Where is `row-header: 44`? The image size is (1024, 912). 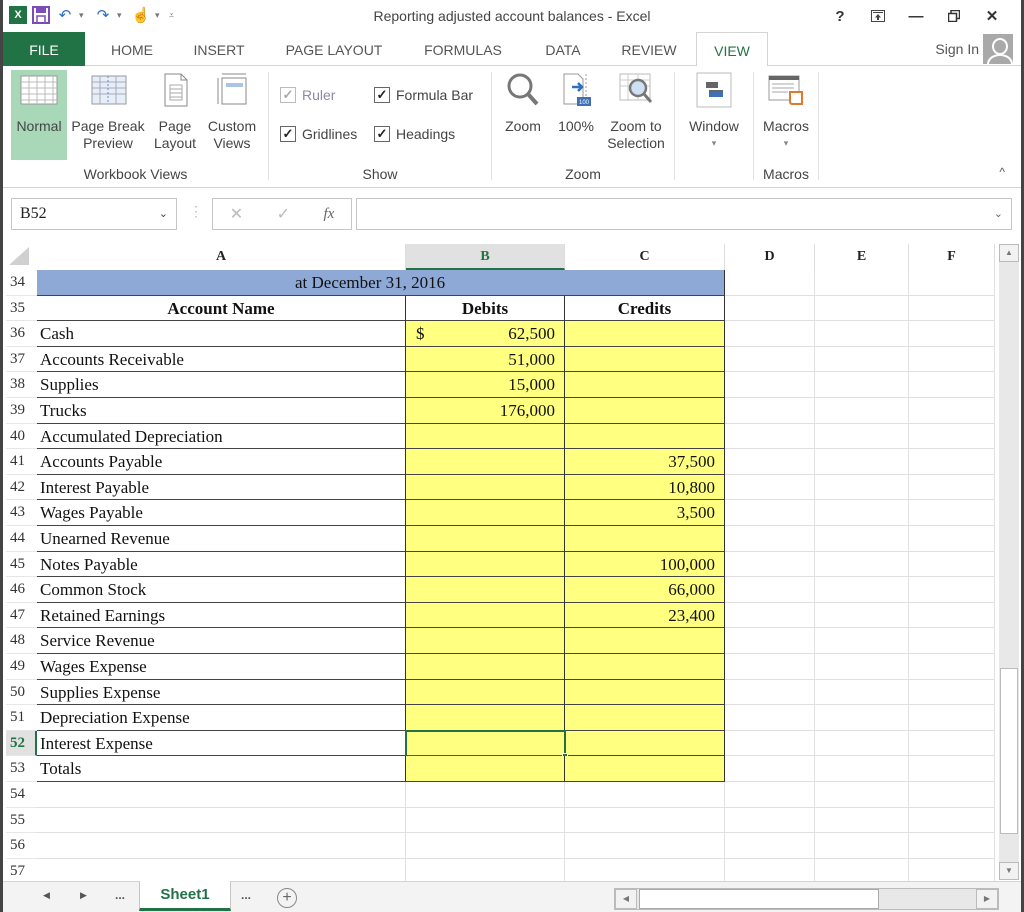
row-header: 44 is located at coordinates (21, 539).